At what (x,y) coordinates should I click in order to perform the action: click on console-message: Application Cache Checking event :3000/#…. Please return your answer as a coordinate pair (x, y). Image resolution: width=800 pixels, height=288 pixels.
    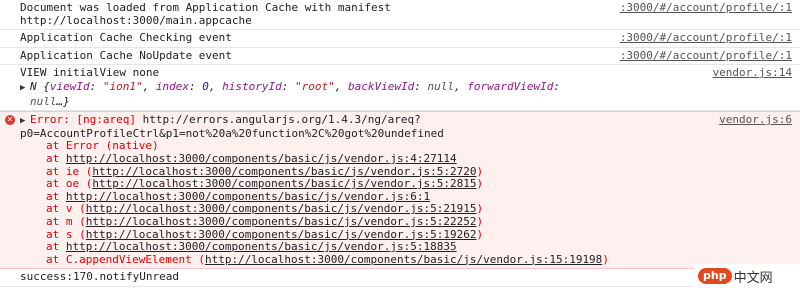
    Looking at the image, I should click on (400, 39).